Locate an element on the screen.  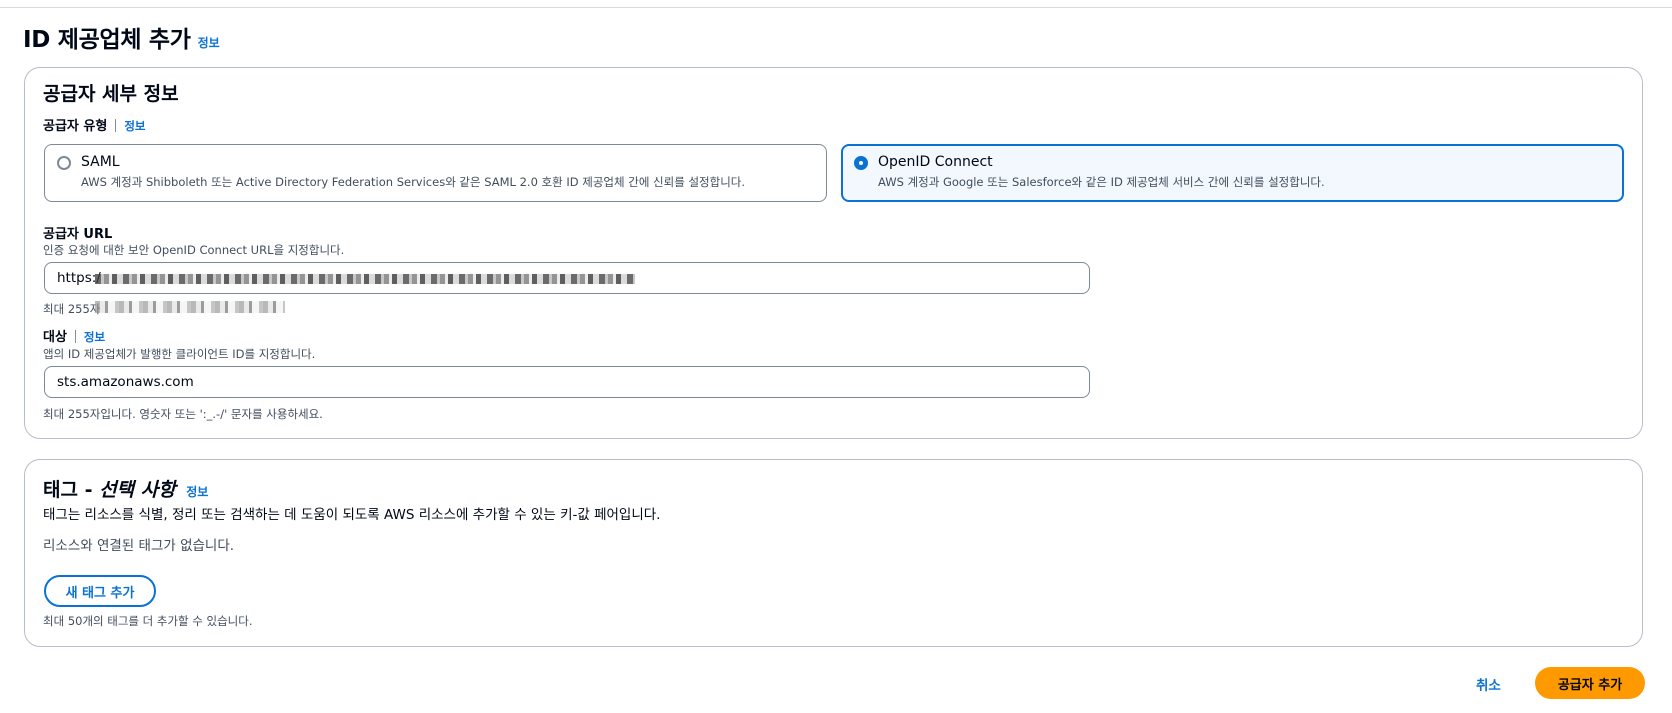
provider-type-info-link: 정보 is located at coordinates (134, 126).